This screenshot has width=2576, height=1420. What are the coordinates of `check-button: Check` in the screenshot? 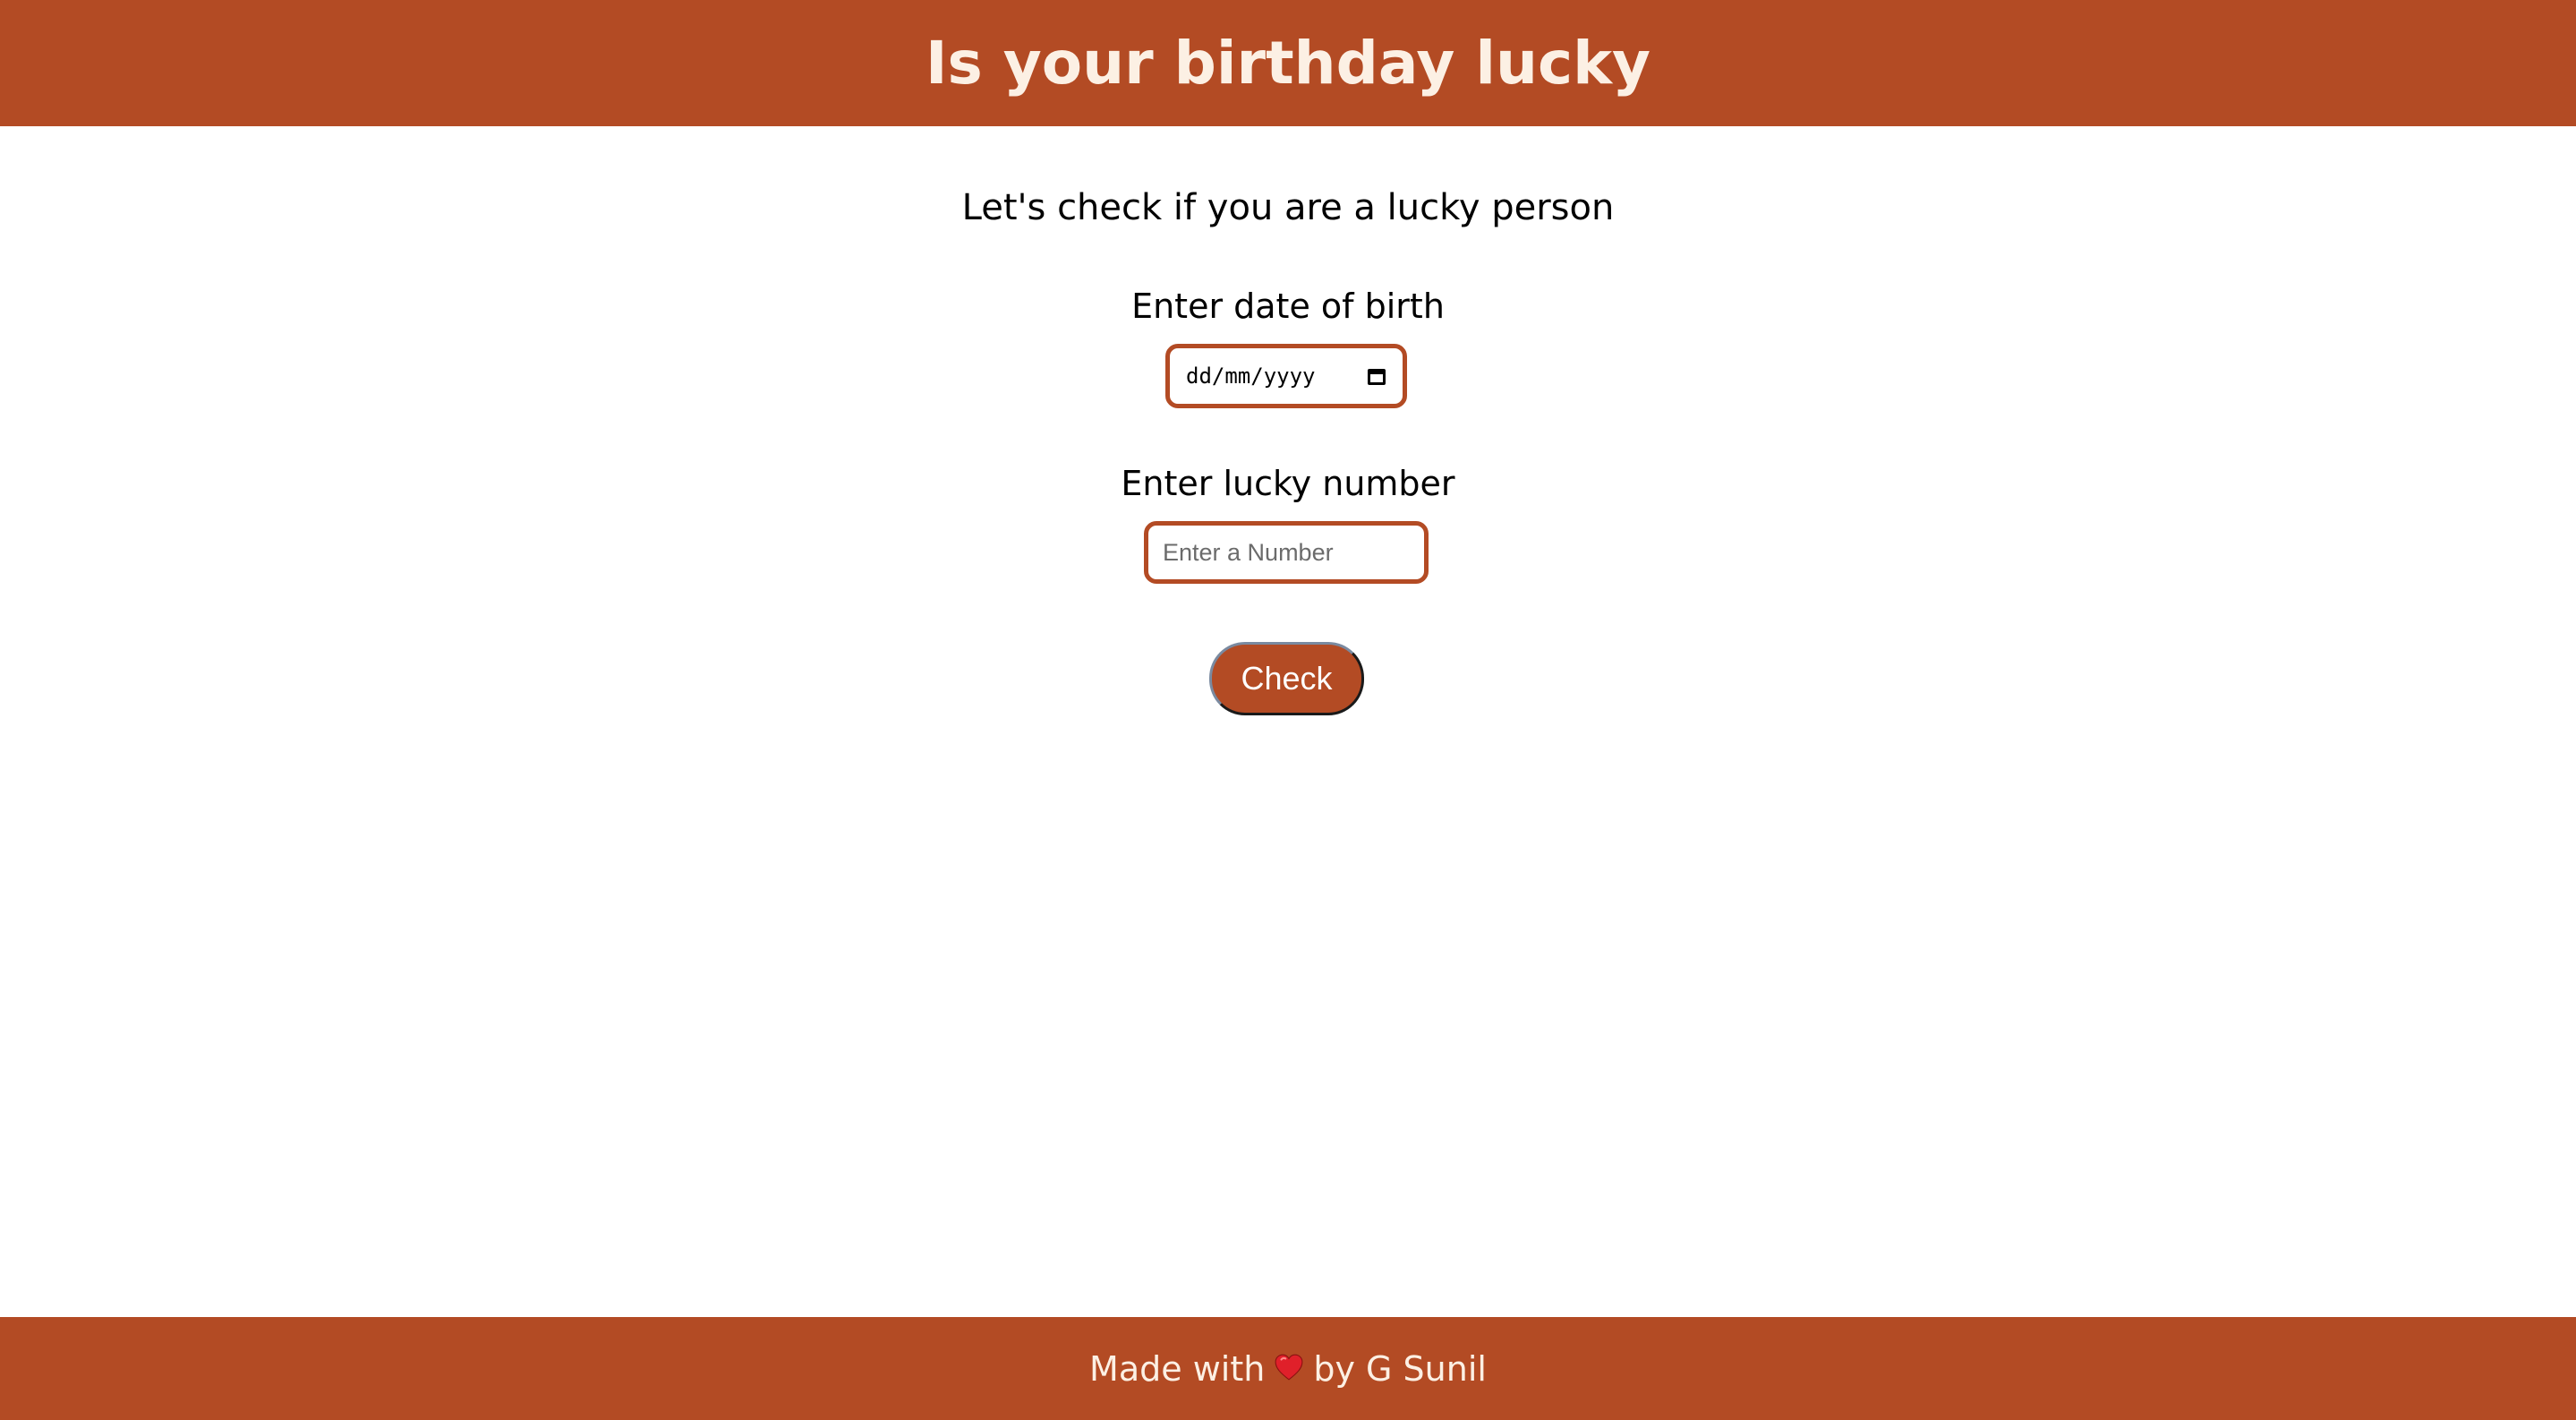 It's located at (1286, 678).